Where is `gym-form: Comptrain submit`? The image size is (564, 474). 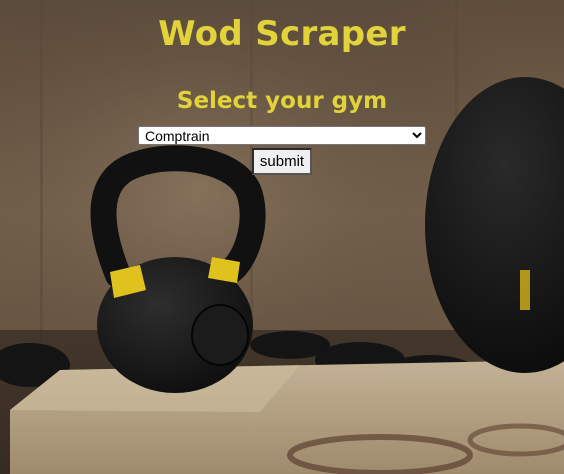
gym-form: Comptrain submit is located at coordinates (282, 145).